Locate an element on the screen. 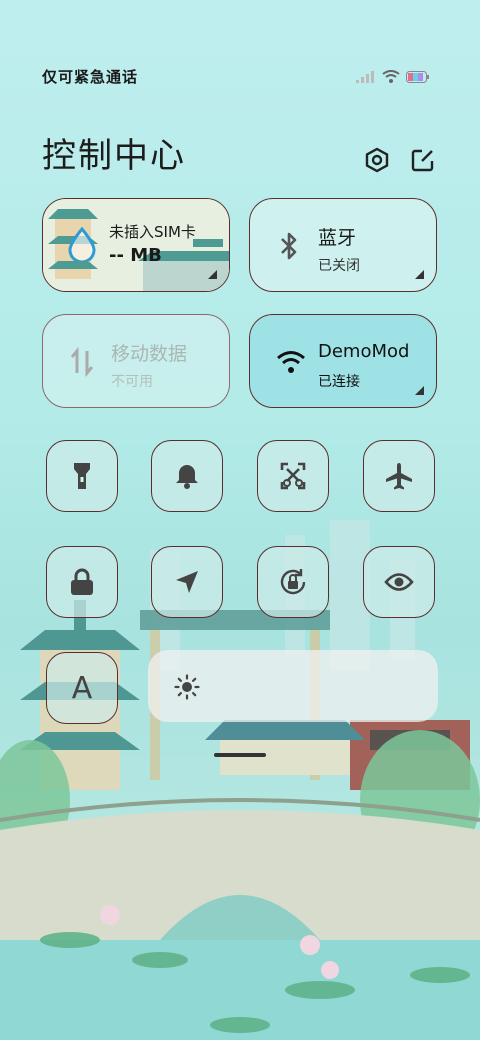 This screenshot has height=1040, width=480. brightness-icon is located at coordinates (187, 687).